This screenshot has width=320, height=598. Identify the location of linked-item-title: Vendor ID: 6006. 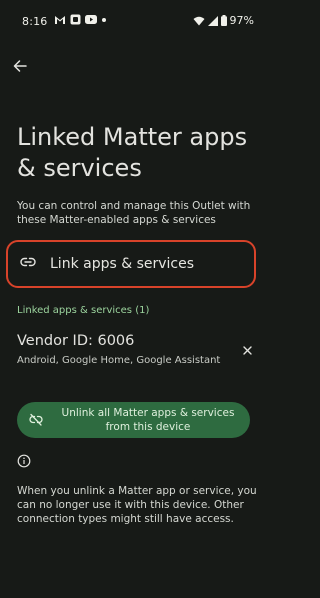
(76, 341).